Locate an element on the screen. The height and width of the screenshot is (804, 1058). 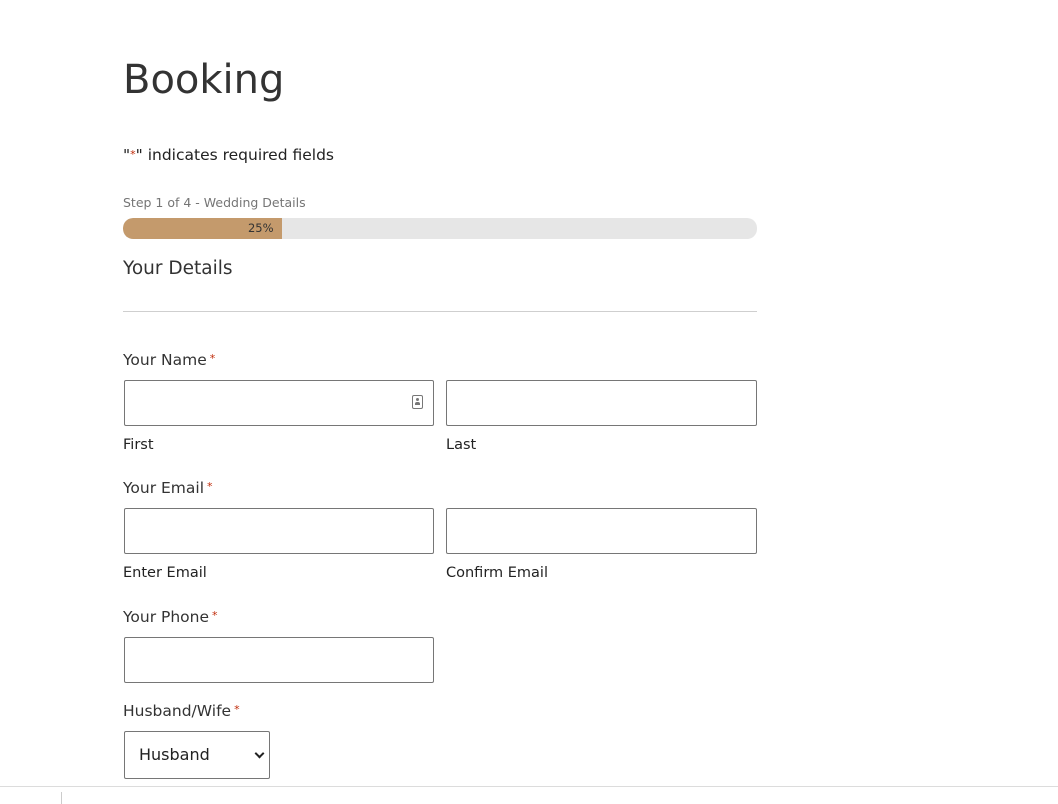
husband-wife-select: Husband is located at coordinates (197, 755).